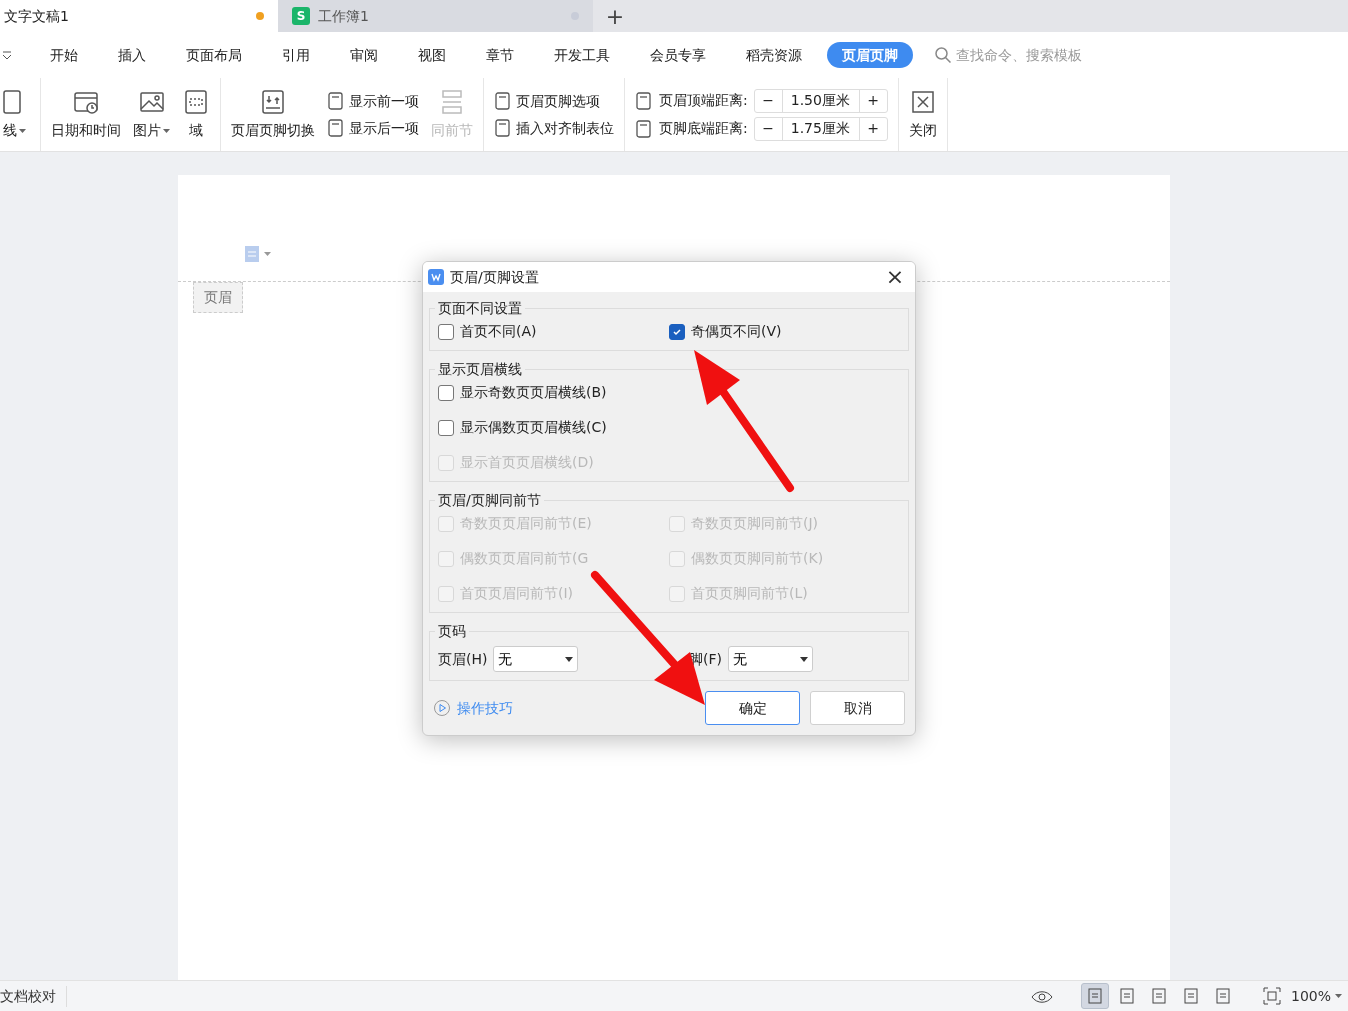  I want to click on checkmark-icon, so click(677, 331).